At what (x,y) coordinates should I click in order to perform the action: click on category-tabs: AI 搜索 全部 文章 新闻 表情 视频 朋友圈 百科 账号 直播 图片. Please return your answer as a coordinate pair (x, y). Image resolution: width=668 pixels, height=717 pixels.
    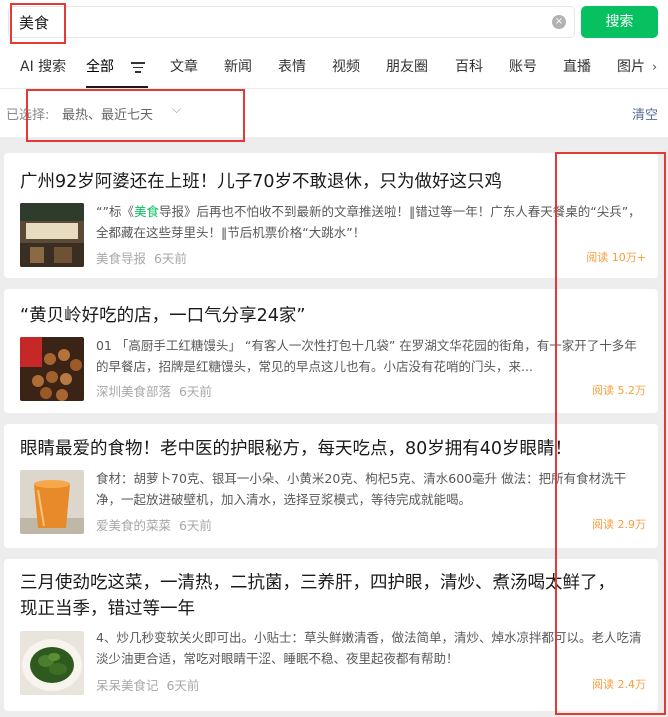
    Looking at the image, I should click on (334, 66).